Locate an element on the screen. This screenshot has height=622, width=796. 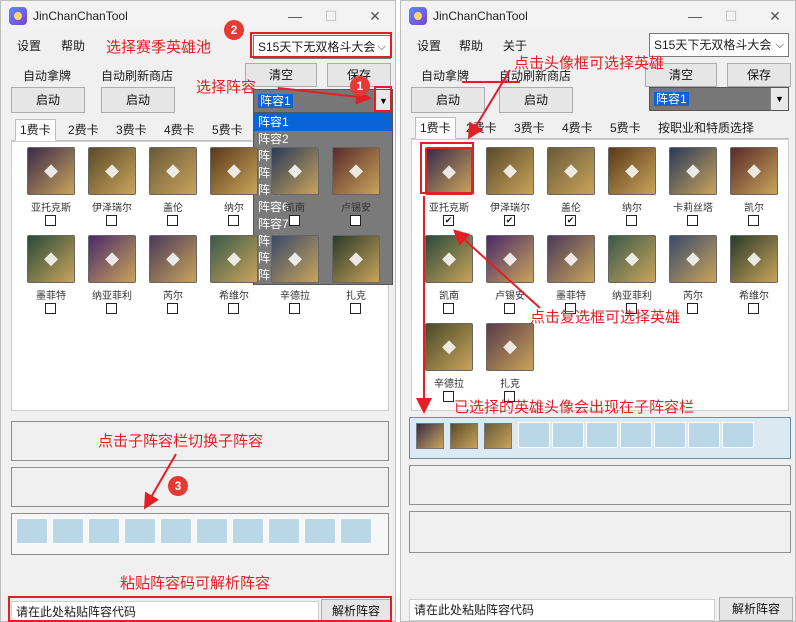
menu-about: 关于 is located at coordinates (515, 45).